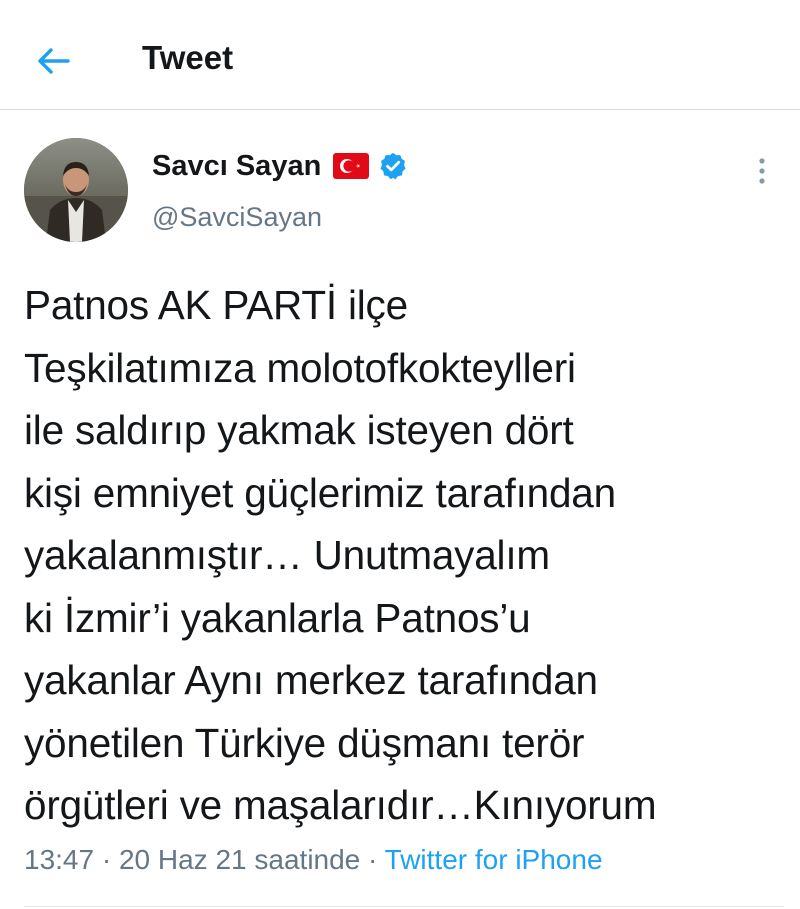 The image size is (800, 909). What do you see at coordinates (351, 166) in the screenshot?
I see `turkey-flag-icon` at bounding box center [351, 166].